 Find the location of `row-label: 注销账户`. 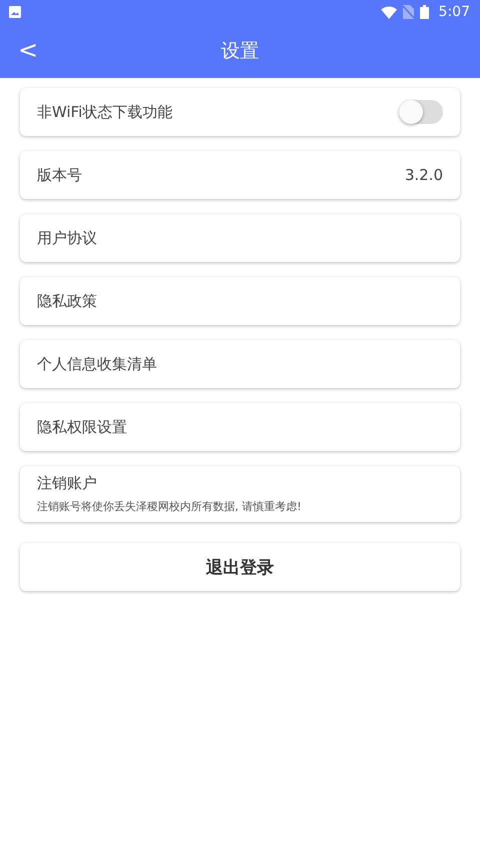

row-label: 注销账户 is located at coordinates (67, 483).